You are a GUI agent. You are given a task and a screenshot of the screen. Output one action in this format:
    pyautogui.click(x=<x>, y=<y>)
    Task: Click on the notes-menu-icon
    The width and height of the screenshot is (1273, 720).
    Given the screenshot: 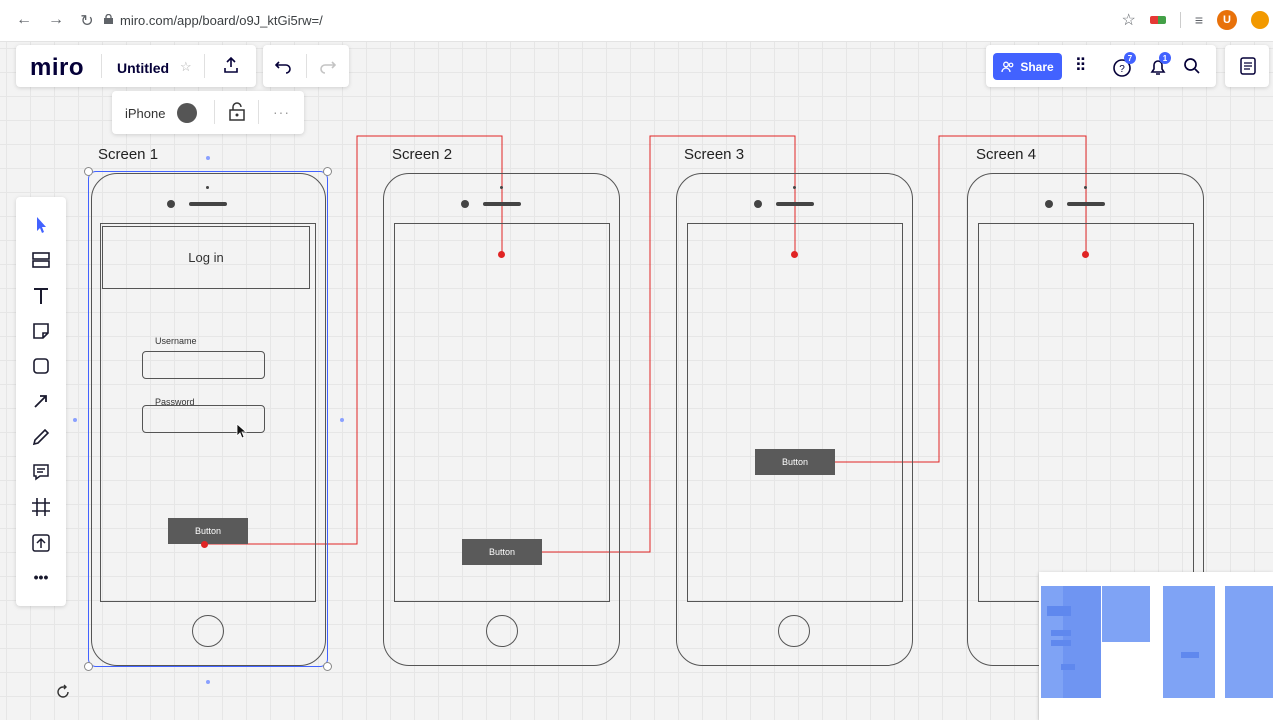 What is the action you would take?
    pyautogui.click(x=1248, y=66)
    